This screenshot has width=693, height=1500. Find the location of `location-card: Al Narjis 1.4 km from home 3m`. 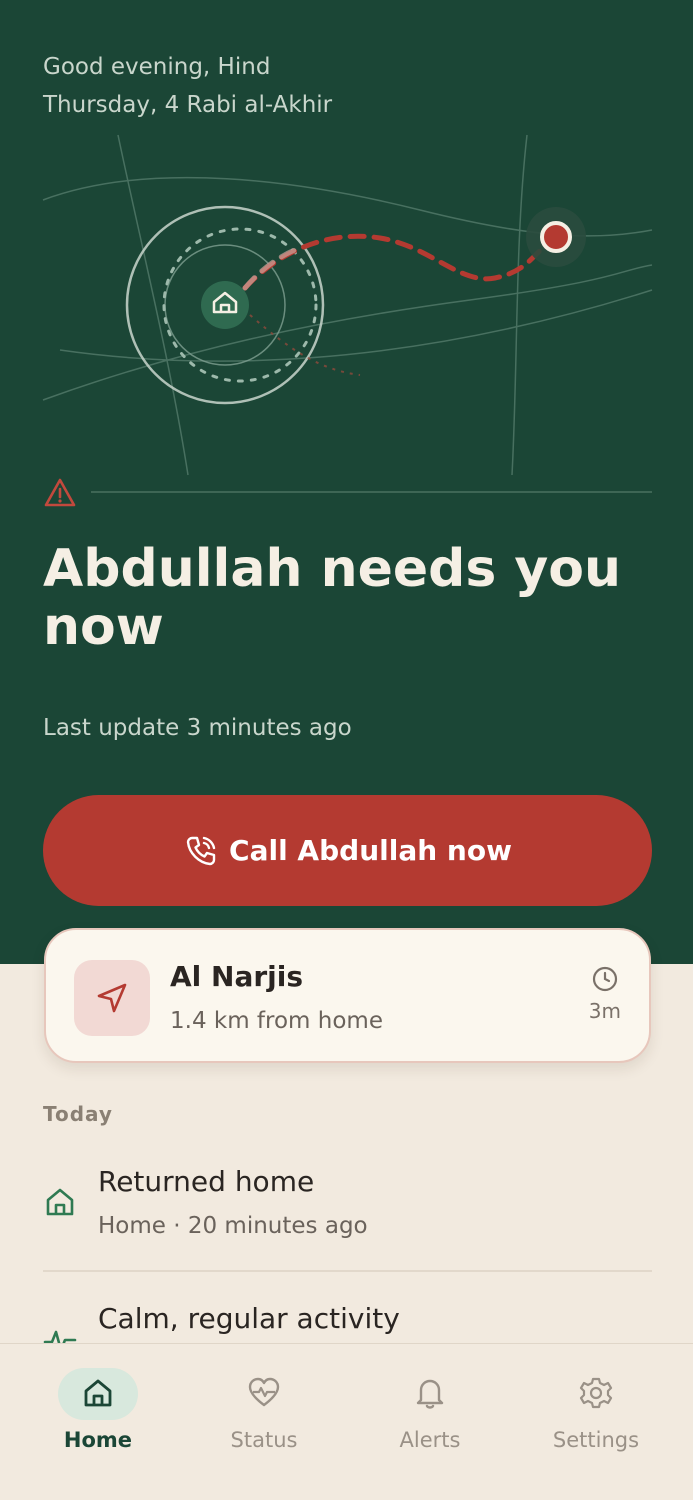

location-card: Al Narjis 1.4 km from home 3m is located at coordinates (347, 995).